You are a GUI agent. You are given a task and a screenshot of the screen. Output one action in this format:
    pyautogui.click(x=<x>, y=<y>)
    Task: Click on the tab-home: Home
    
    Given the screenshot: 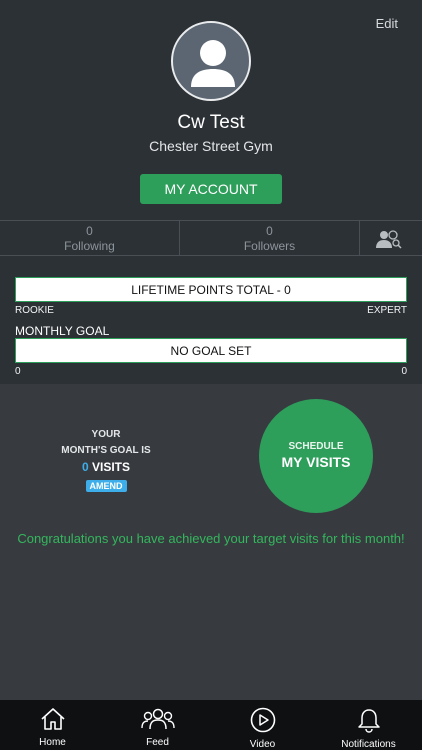 What is the action you would take?
    pyautogui.click(x=52, y=725)
    